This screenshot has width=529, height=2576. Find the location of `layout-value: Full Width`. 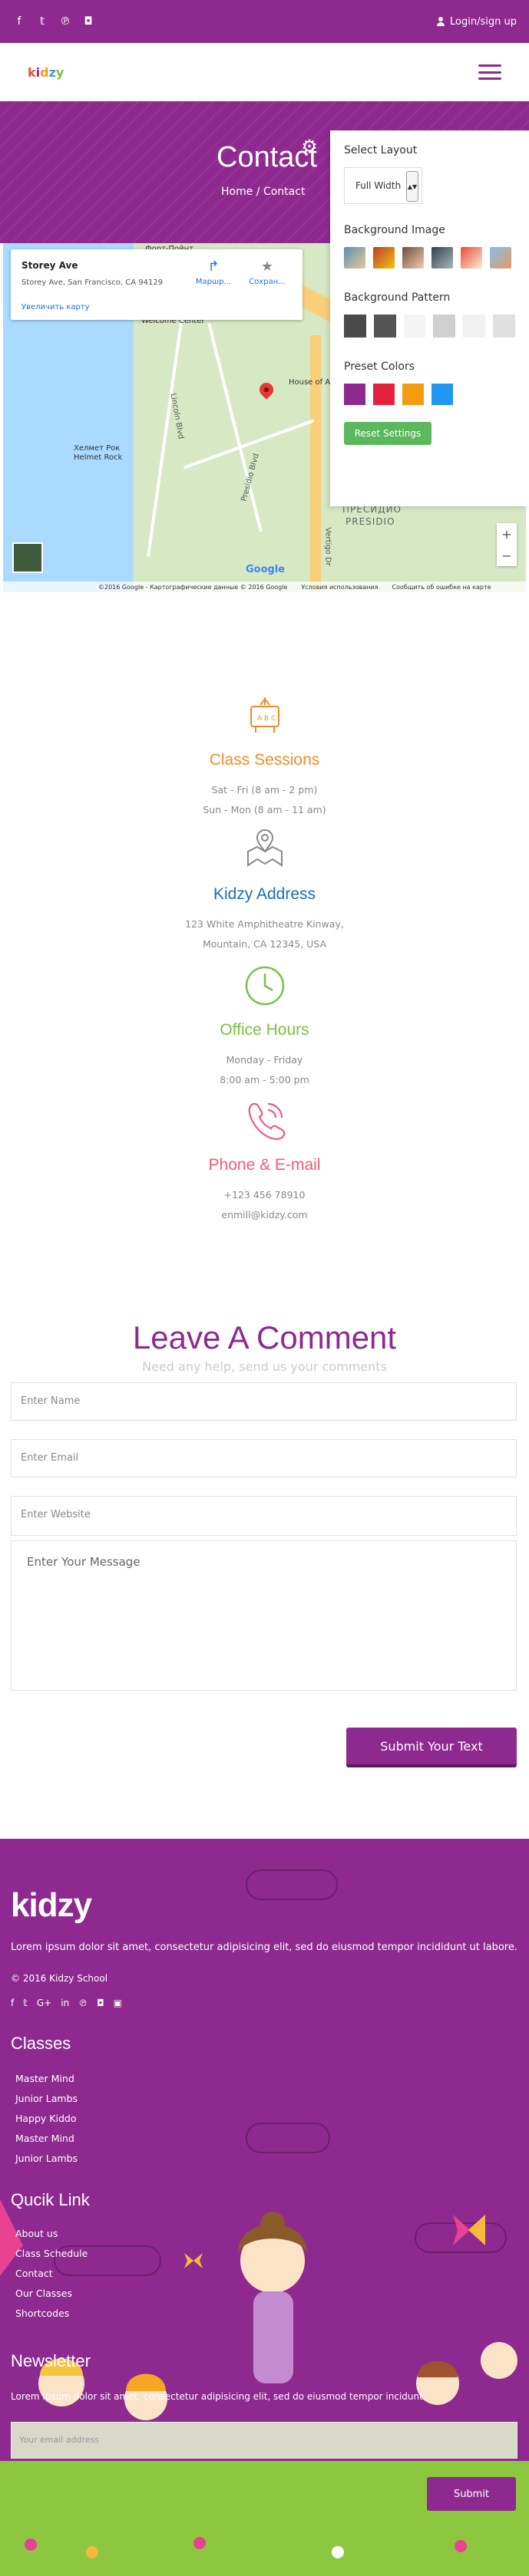

layout-value: Full Width is located at coordinates (378, 185).